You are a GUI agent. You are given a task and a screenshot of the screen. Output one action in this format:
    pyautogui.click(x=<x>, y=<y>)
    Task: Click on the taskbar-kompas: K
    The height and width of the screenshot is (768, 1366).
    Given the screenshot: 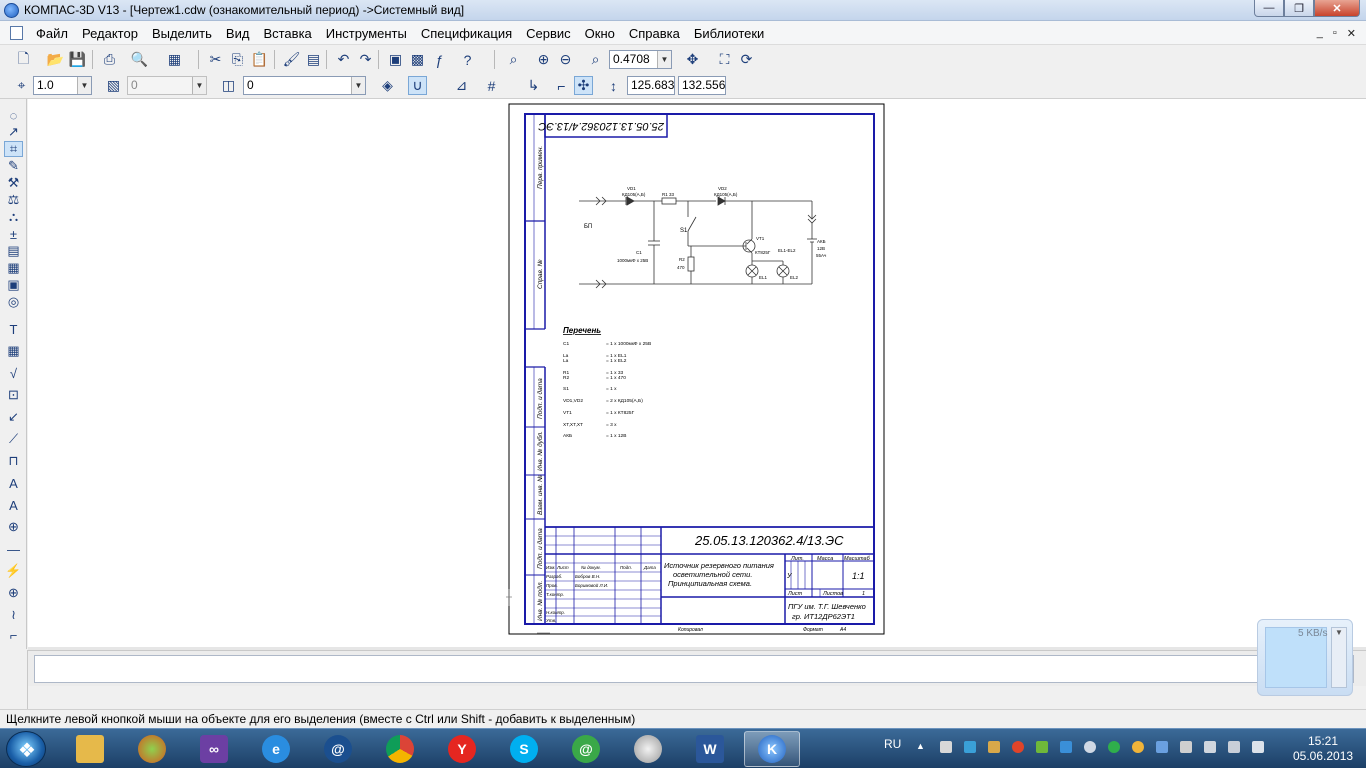 What is the action you would take?
    pyautogui.click(x=772, y=749)
    